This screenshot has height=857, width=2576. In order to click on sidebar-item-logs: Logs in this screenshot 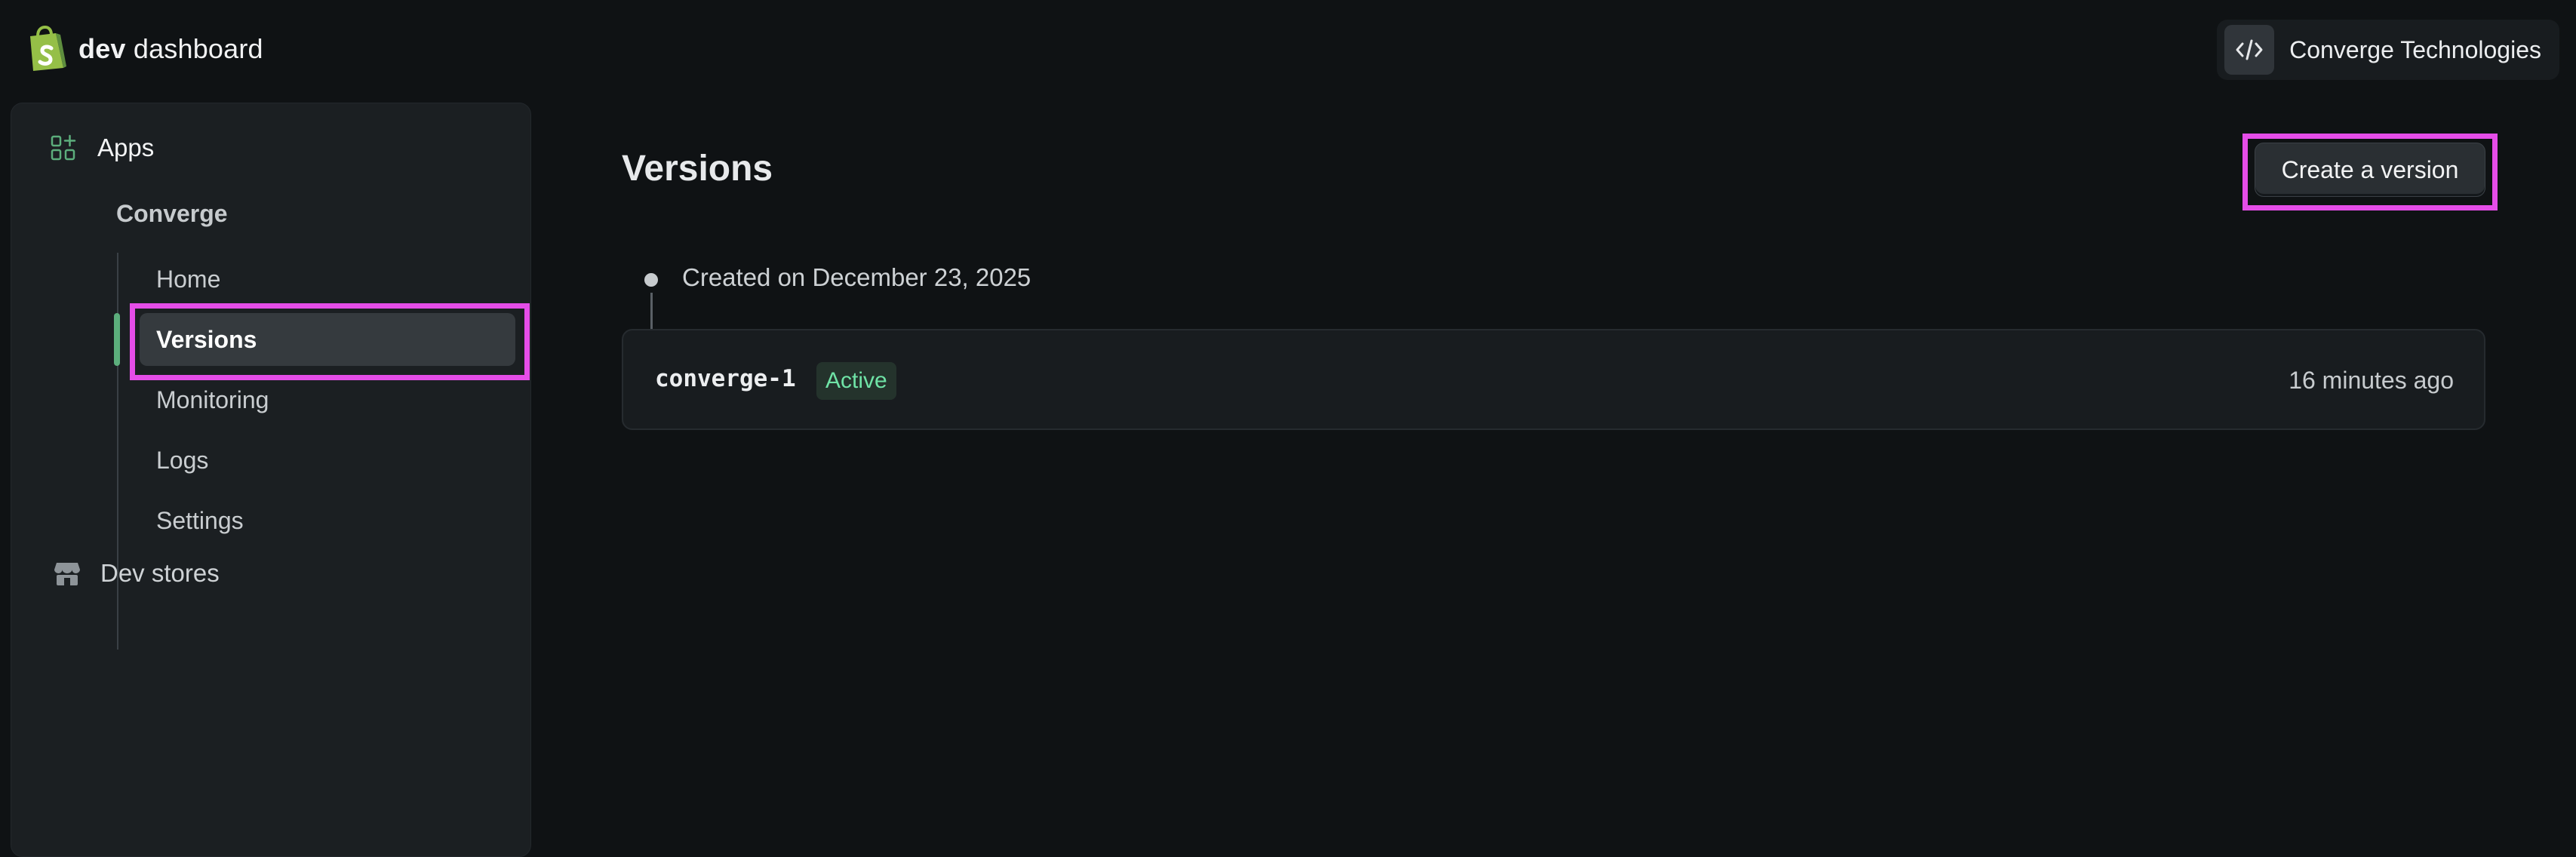, I will do `click(327, 460)`.